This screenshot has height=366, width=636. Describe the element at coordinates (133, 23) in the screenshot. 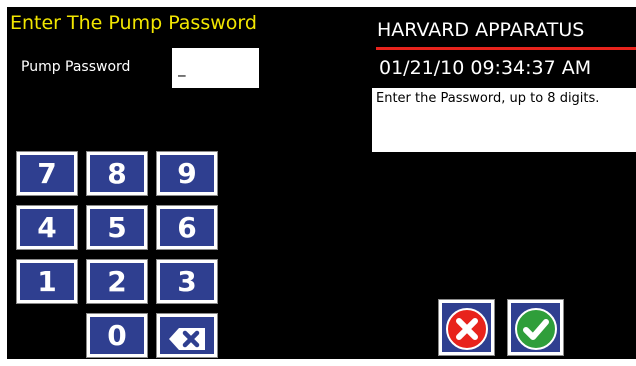

I see `screen-title: Enter The Pump Password` at that location.